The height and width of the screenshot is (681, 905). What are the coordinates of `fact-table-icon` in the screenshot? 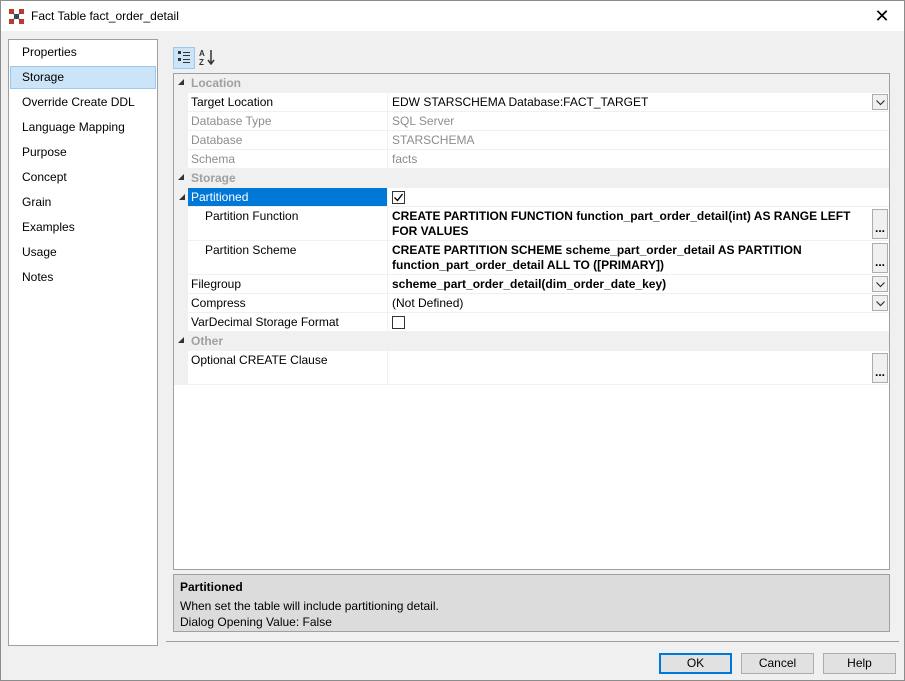 It's located at (16, 16).